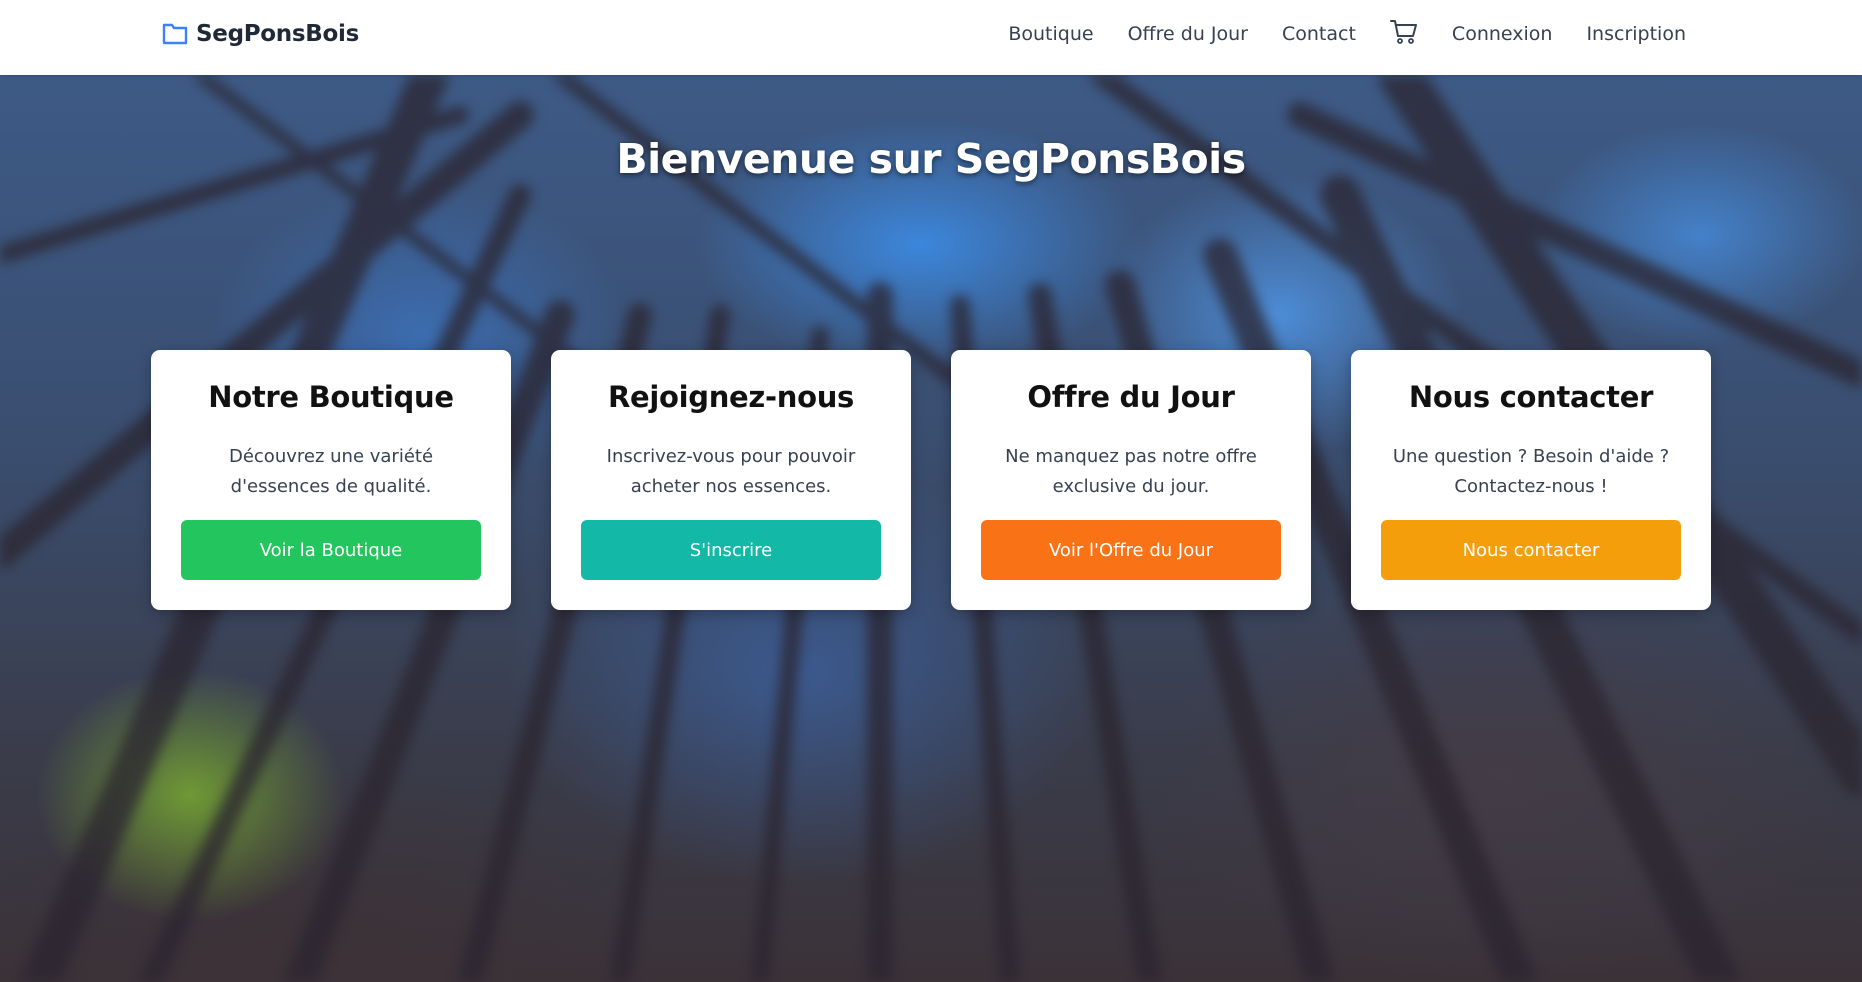 Image resolution: width=1862 pixels, height=982 pixels. I want to click on nous-contacter-button: Nous contacter, so click(1531, 550).